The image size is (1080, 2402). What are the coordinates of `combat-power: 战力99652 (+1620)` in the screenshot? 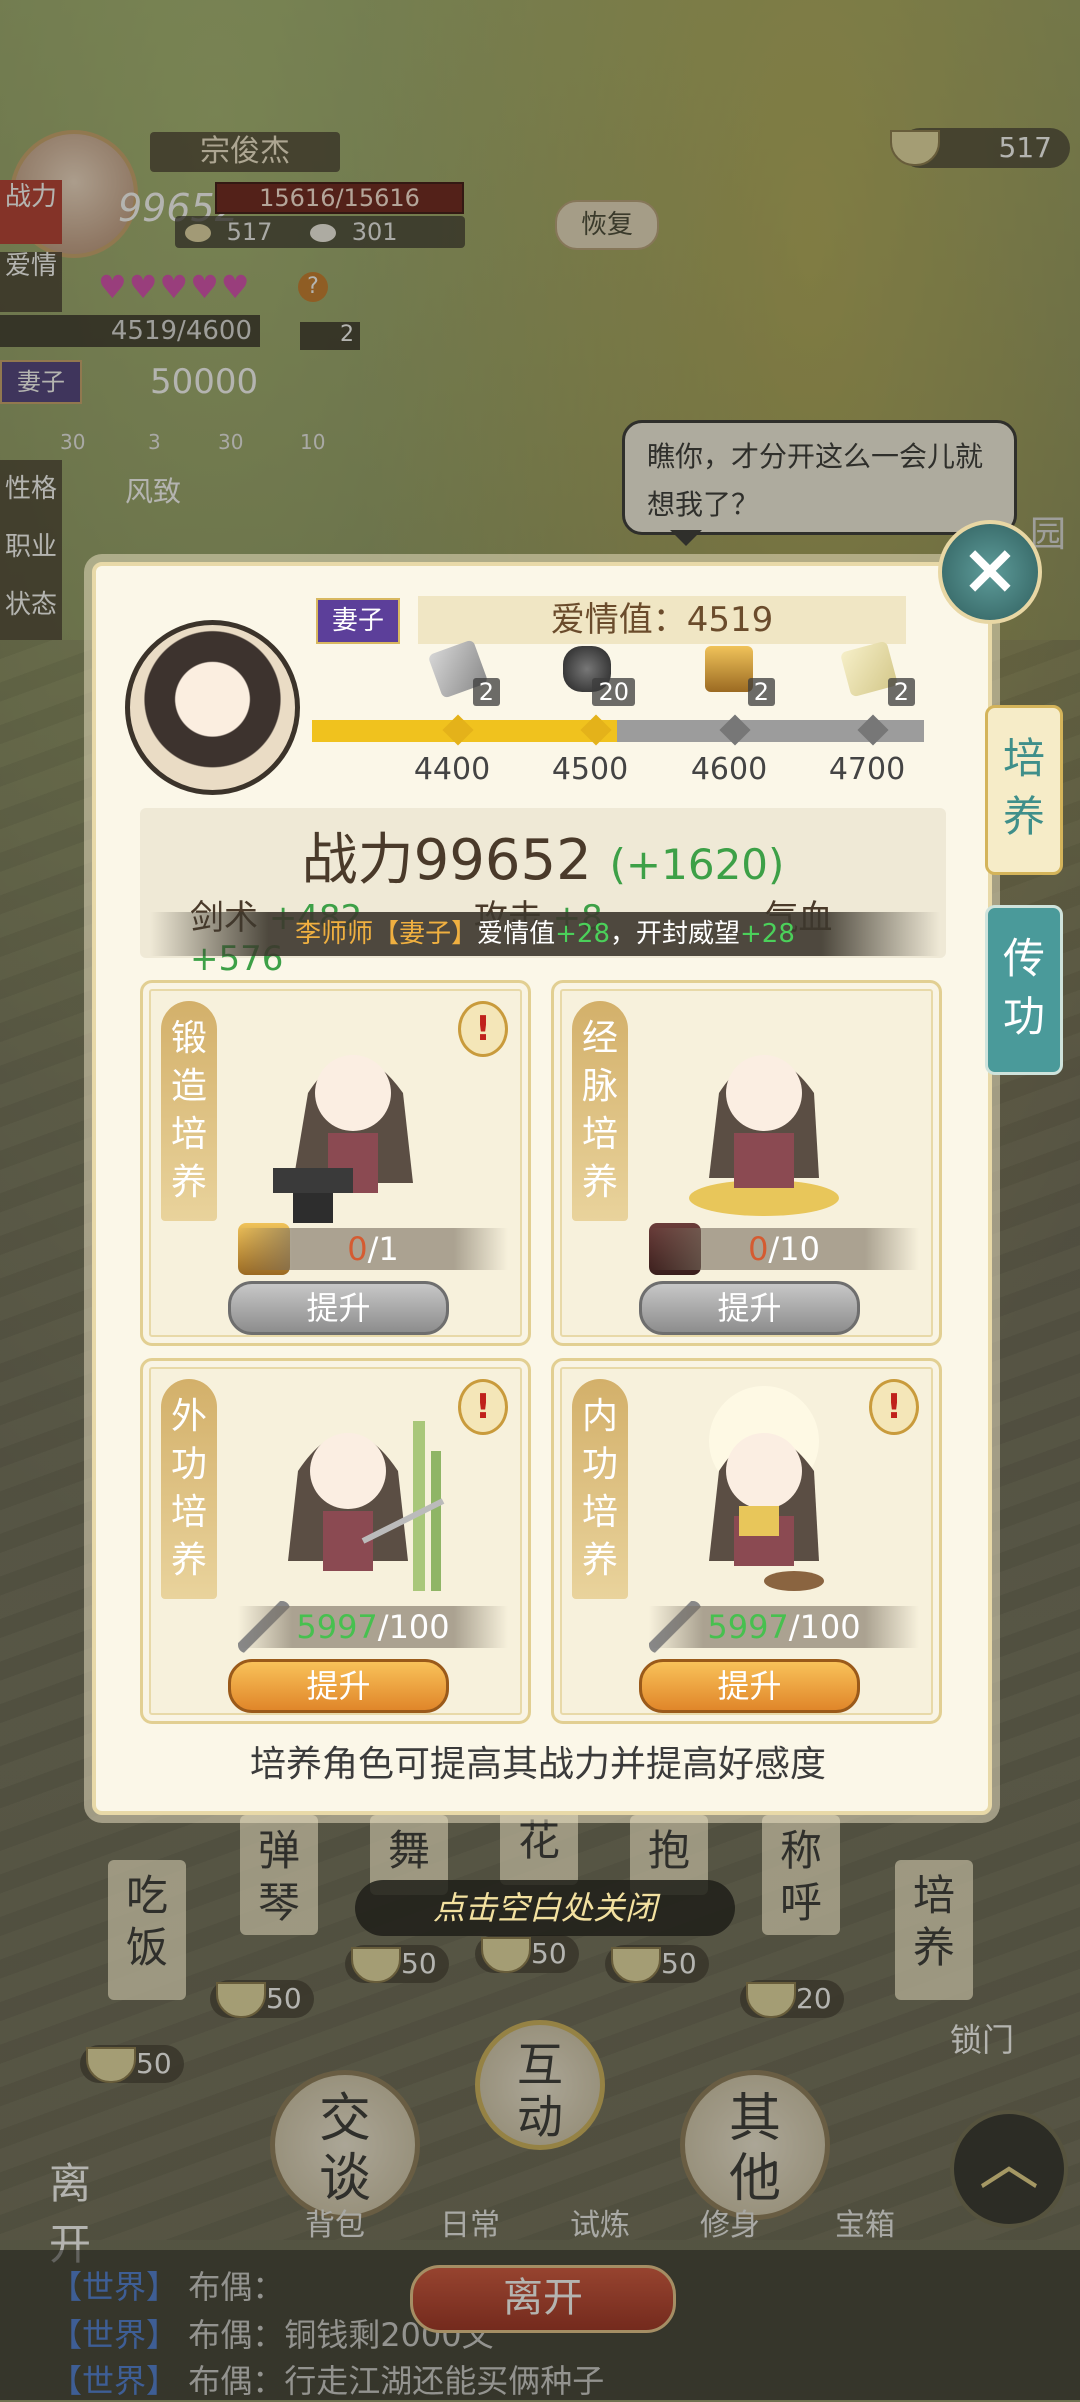 It's located at (543, 855).